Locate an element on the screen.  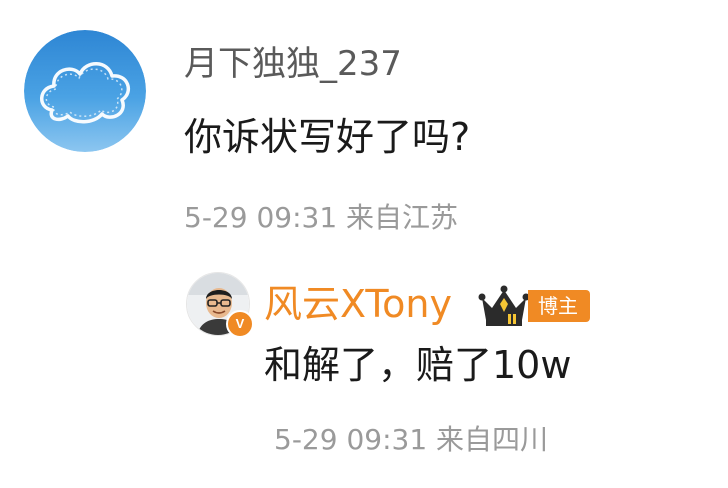
comment-username: 月下独独_237 is located at coordinates (293, 64).